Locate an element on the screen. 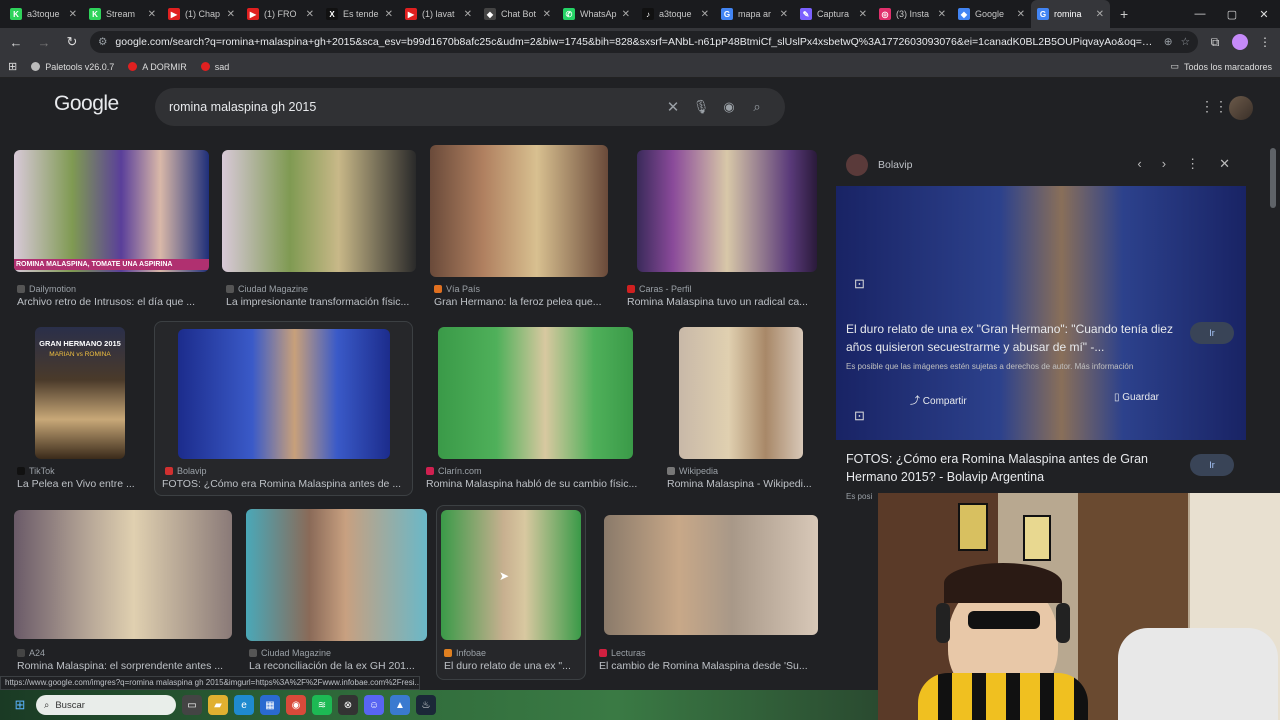  start-icon: ⊞ is located at coordinates (20, 705).